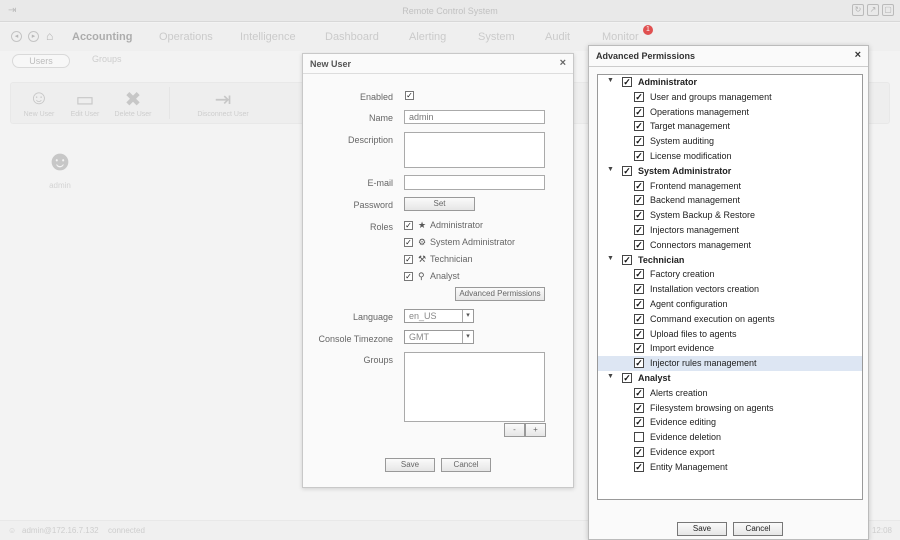 The image size is (900, 540). What do you see at coordinates (873, 10) in the screenshot?
I see `maximize-icon: ↗` at bounding box center [873, 10].